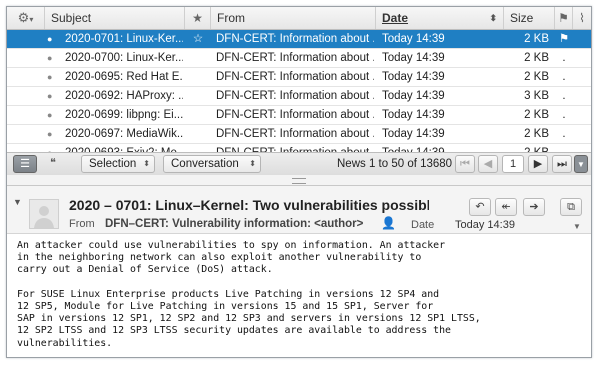 This screenshot has height=366, width=600. I want to click on page-status: News 1 to 50 of 13680, so click(395, 164).